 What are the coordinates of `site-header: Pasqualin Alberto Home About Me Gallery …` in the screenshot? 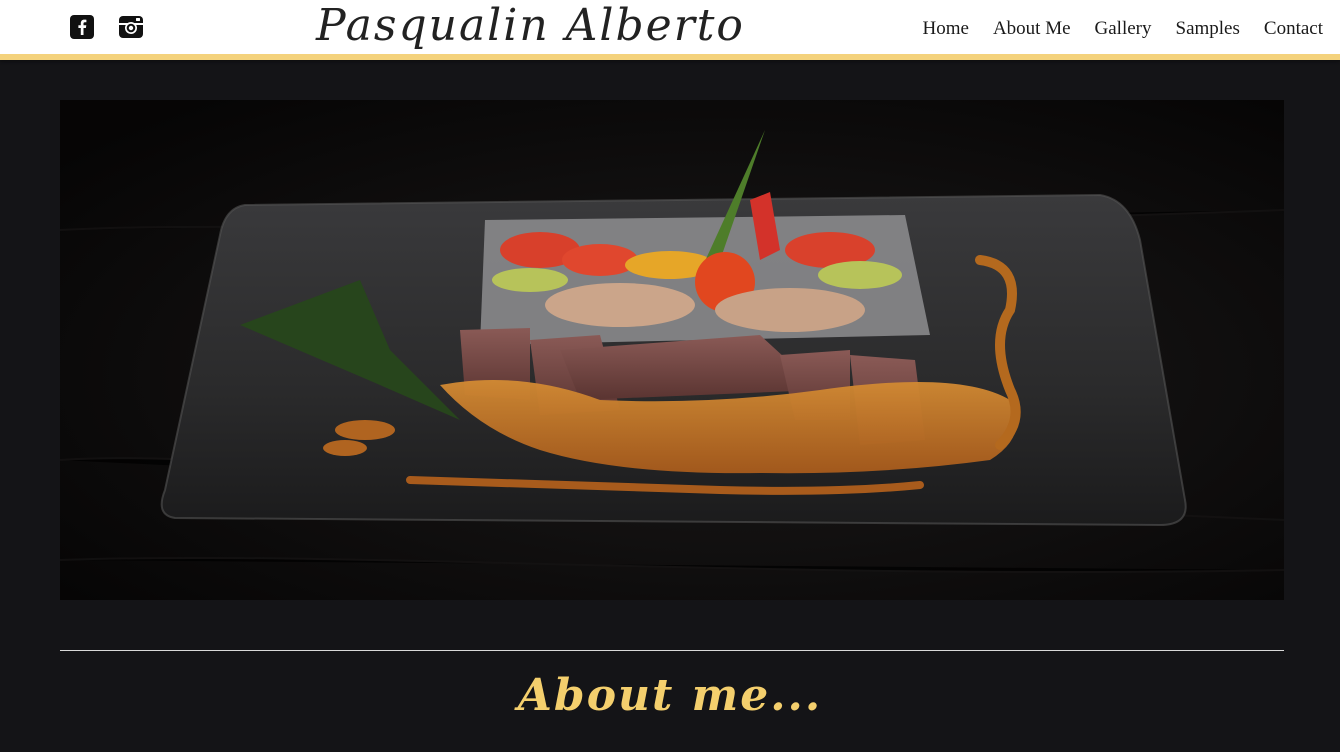 It's located at (670, 30).